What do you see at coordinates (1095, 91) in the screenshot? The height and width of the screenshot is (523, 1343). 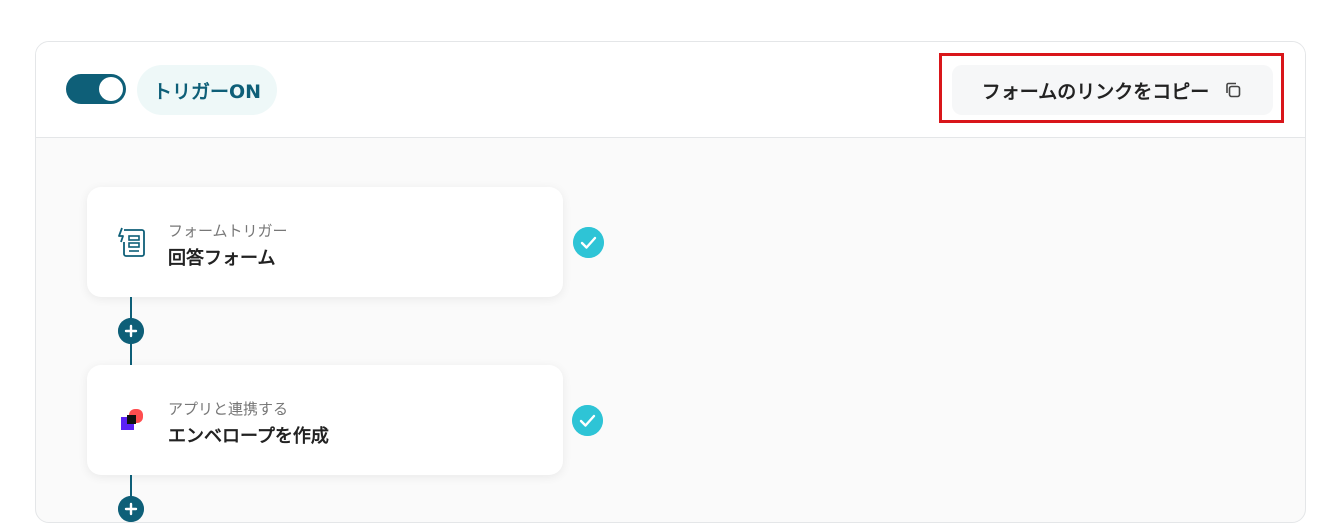 I see `copy-form-link-label: フォームのリンクをコピー` at bounding box center [1095, 91].